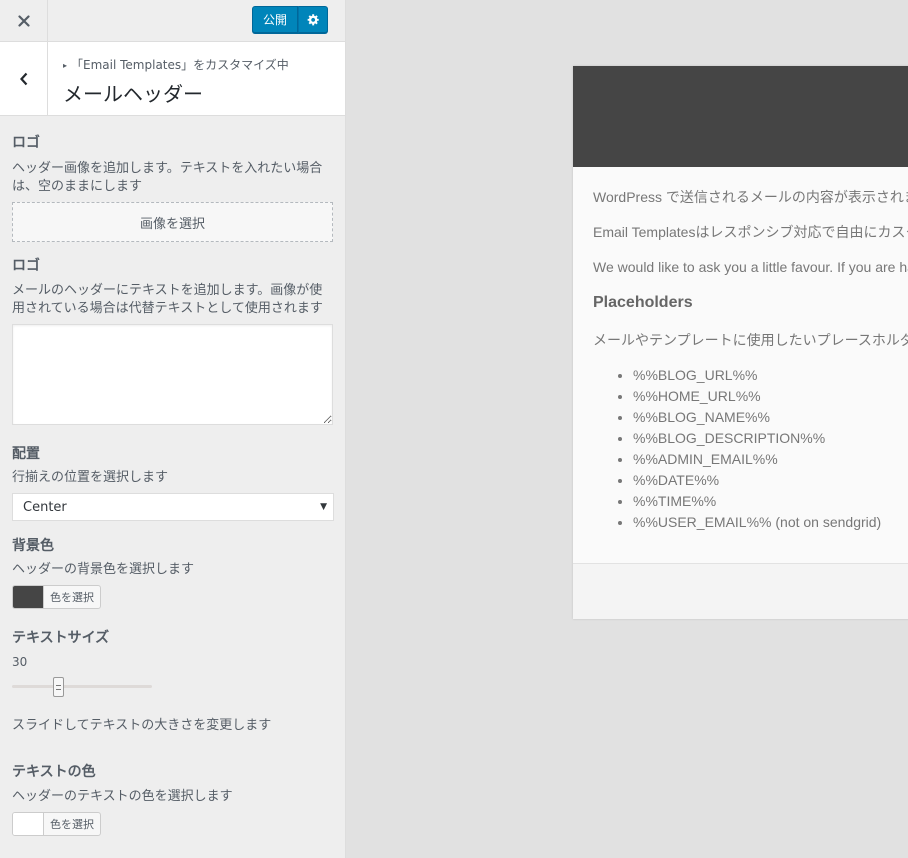 This screenshot has width=908, height=858. Describe the element at coordinates (770, 480) in the screenshot. I see `list-item: %%DATE%%` at that location.